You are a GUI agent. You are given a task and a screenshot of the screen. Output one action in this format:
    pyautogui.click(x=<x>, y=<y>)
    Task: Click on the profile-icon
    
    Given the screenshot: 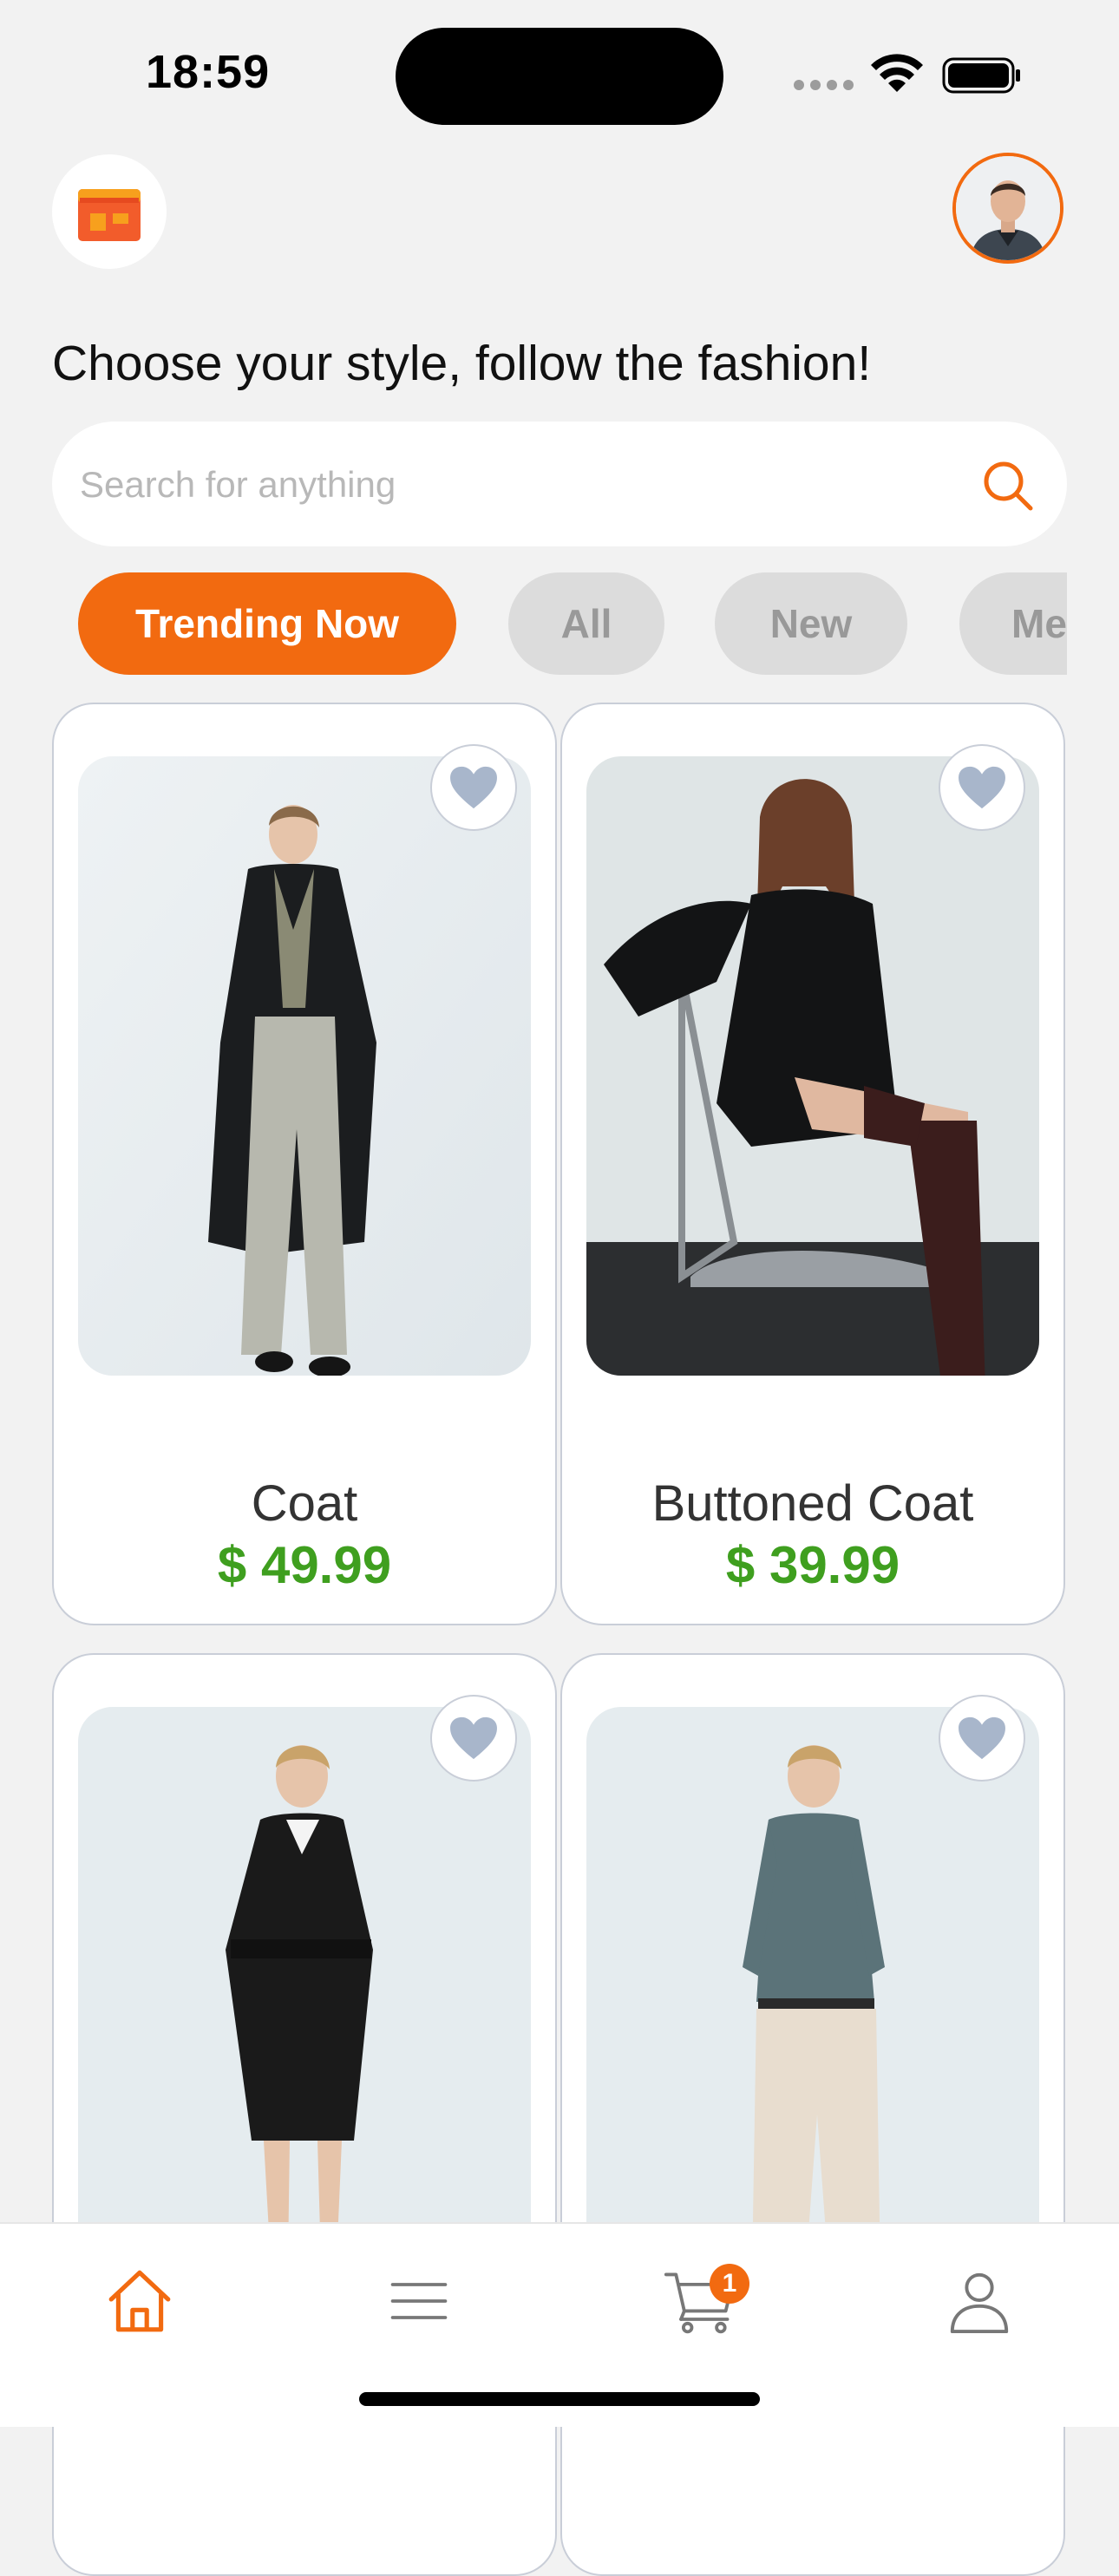 What is the action you would take?
    pyautogui.click(x=979, y=2303)
    